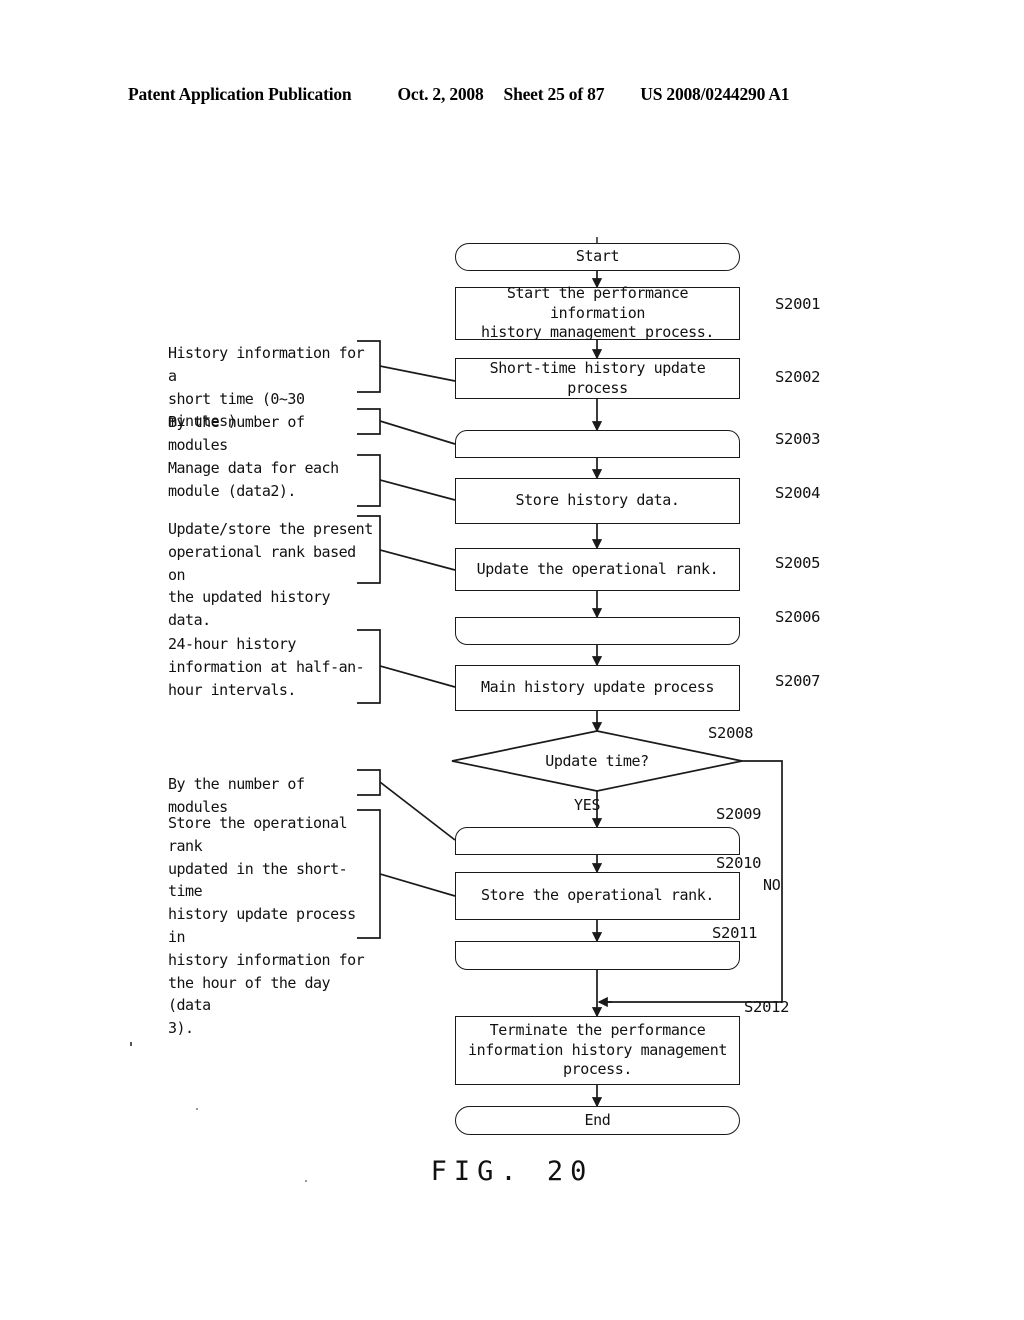 The height and width of the screenshot is (1320, 1024). Describe the element at coordinates (798, 493) in the screenshot. I see `step-id-s2004: S2004` at that location.